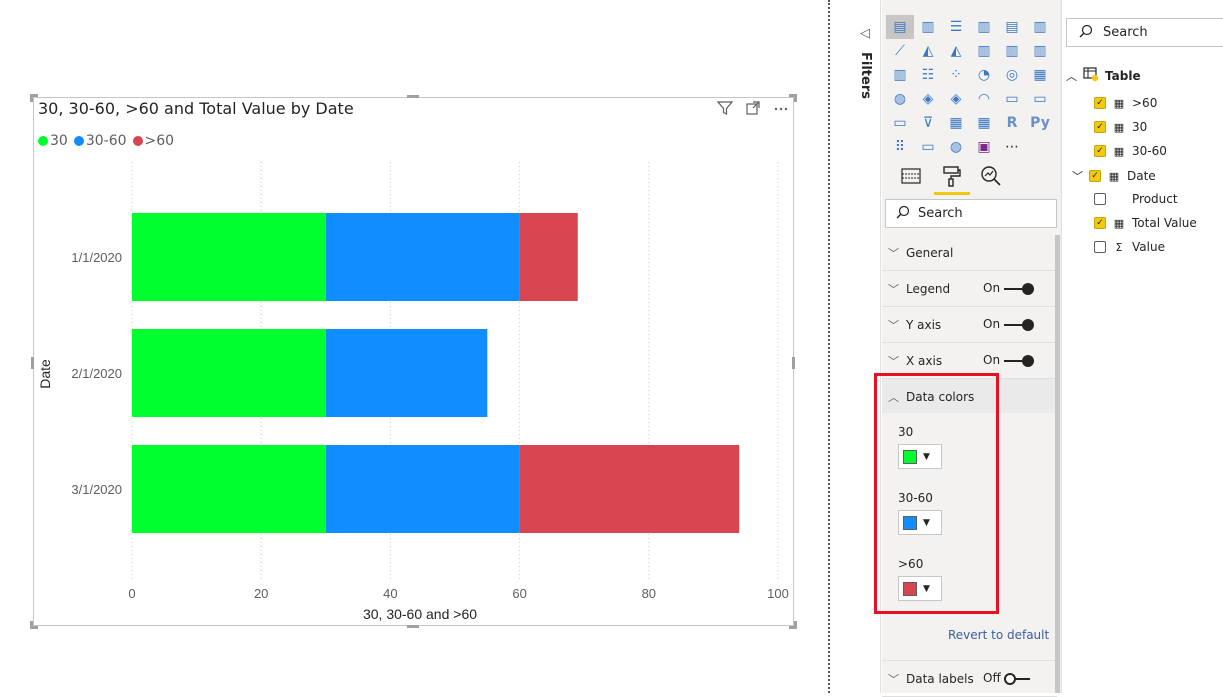 Image resolution: width=1223 pixels, height=697 pixels. What do you see at coordinates (1012, 51) in the screenshot?
I see `line-clustered-column-icon: ▥` at bounding box center [1012, 51].